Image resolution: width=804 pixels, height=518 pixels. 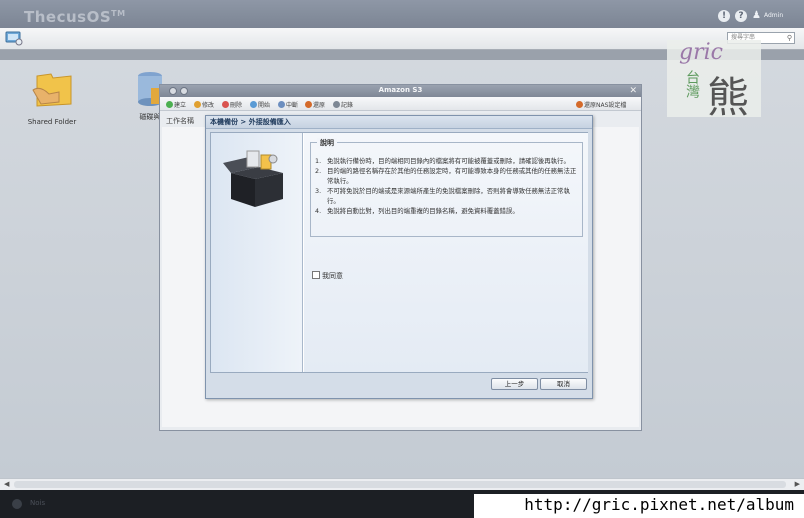 I want to click on edit-icon, so click(x=197, y=104).